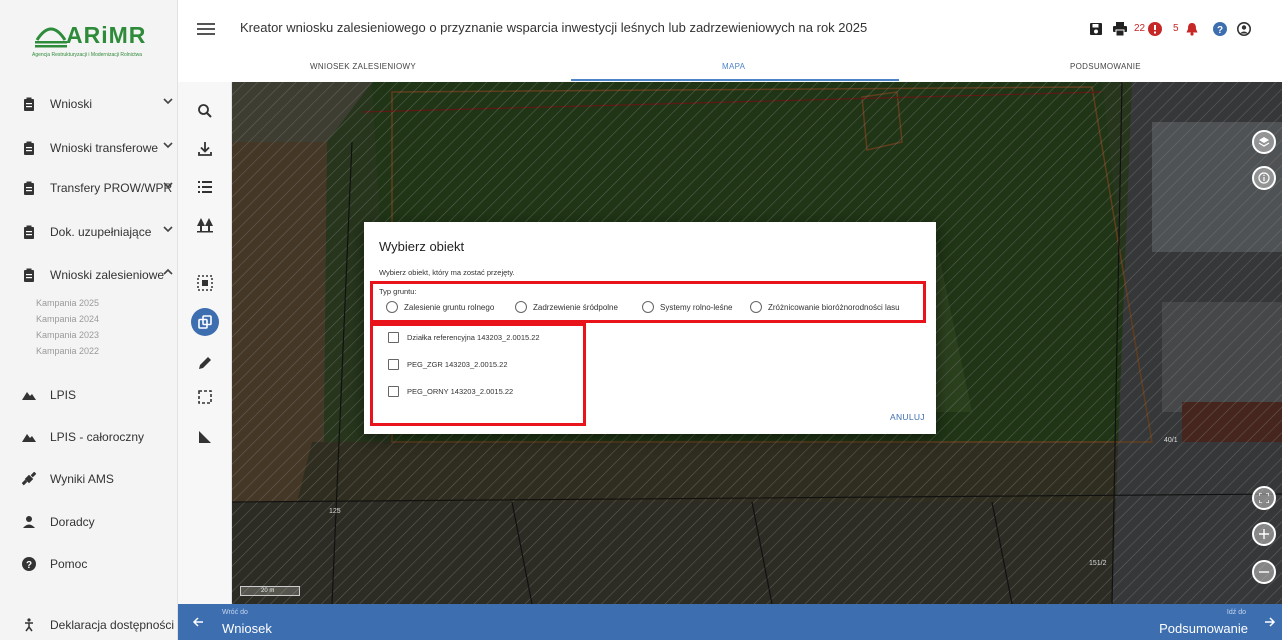  I want to click on plus-icon, so click(1264, 534).